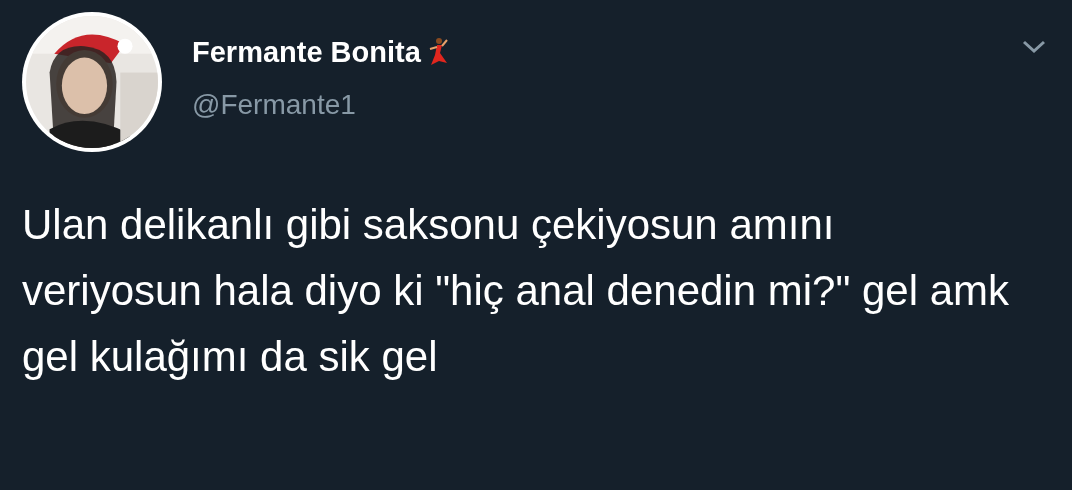  What do you see at coordinates (1034, 47) in the screenshot?
I see `chevron-down-icon` at bounding box center [1034, 47].